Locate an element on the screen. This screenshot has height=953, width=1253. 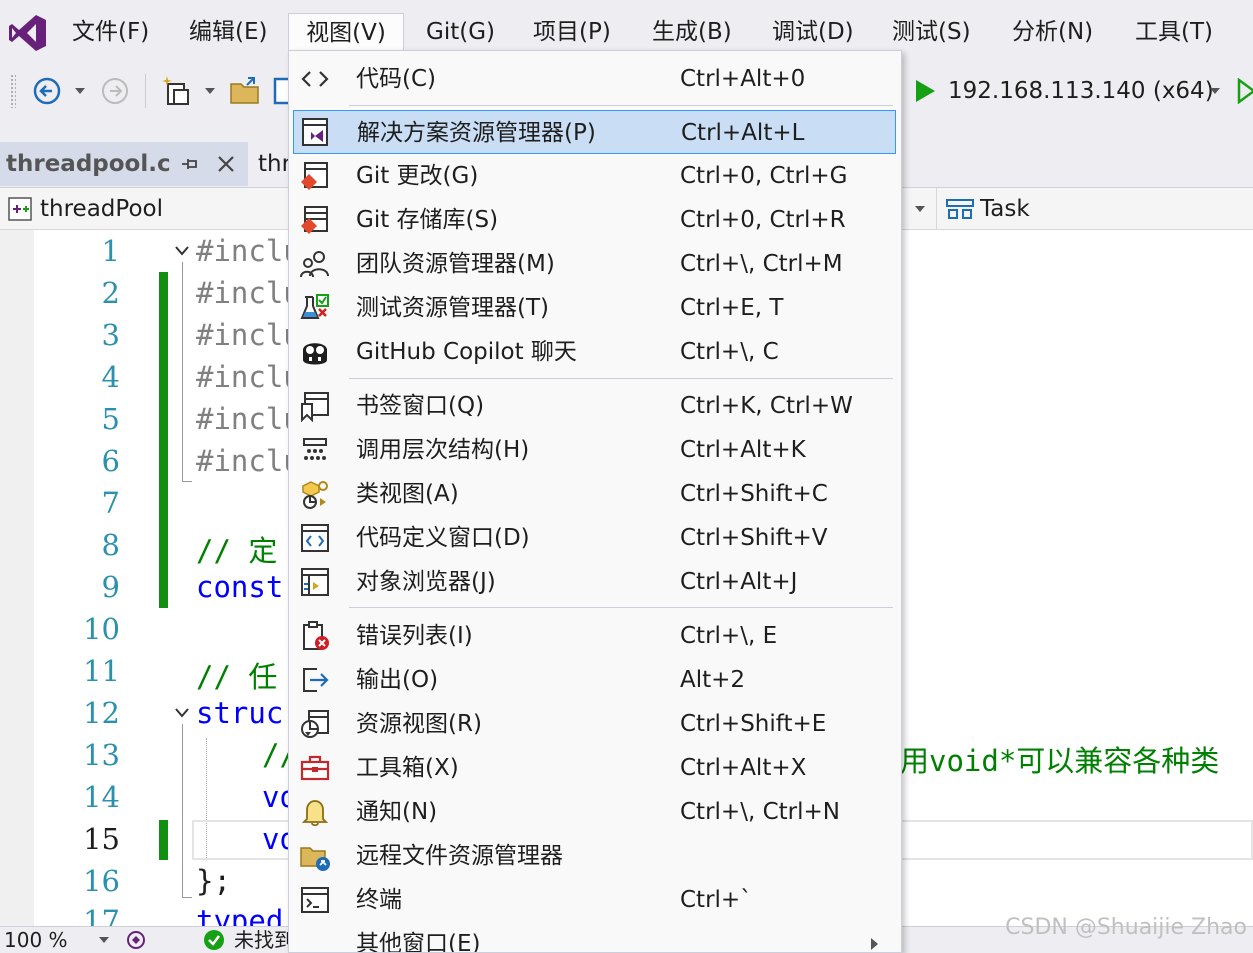
code-line: const is located at coordinates (240, 587).